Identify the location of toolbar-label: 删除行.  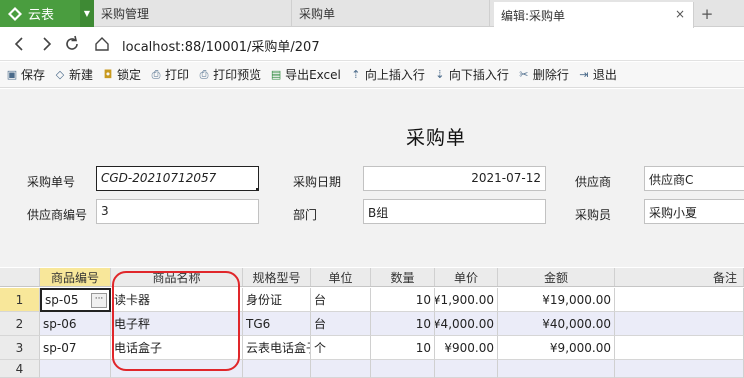
(550, 75).